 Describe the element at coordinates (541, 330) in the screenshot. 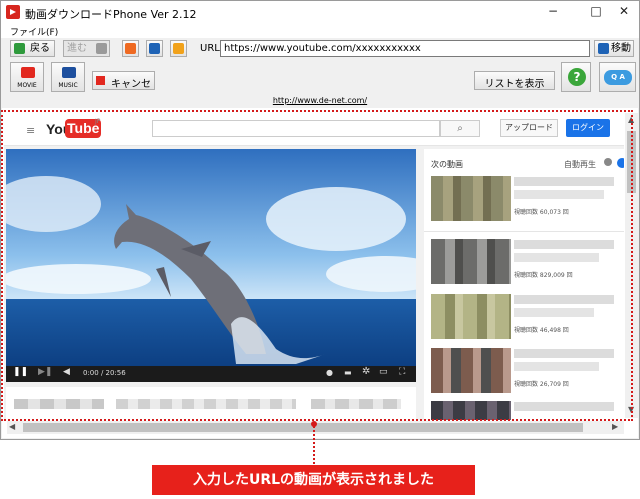

I see `view-count: 視聴回数 46,498 回` at that location.